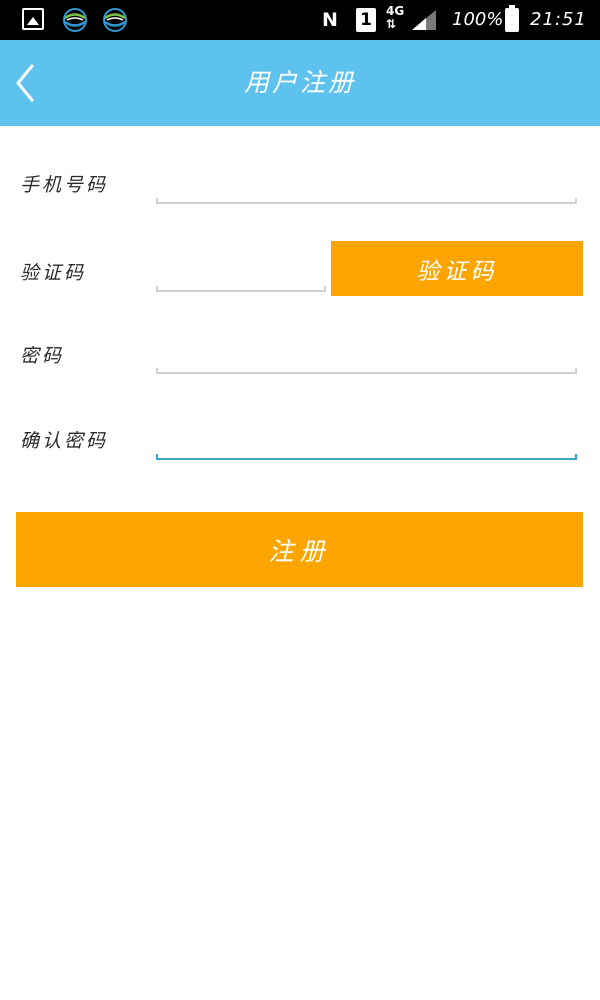 The width and height of the screenshot is (600, 1000). Describe the element at coordinates (395, 11) in the screenshot. I see `network-label: 4G` at that location.